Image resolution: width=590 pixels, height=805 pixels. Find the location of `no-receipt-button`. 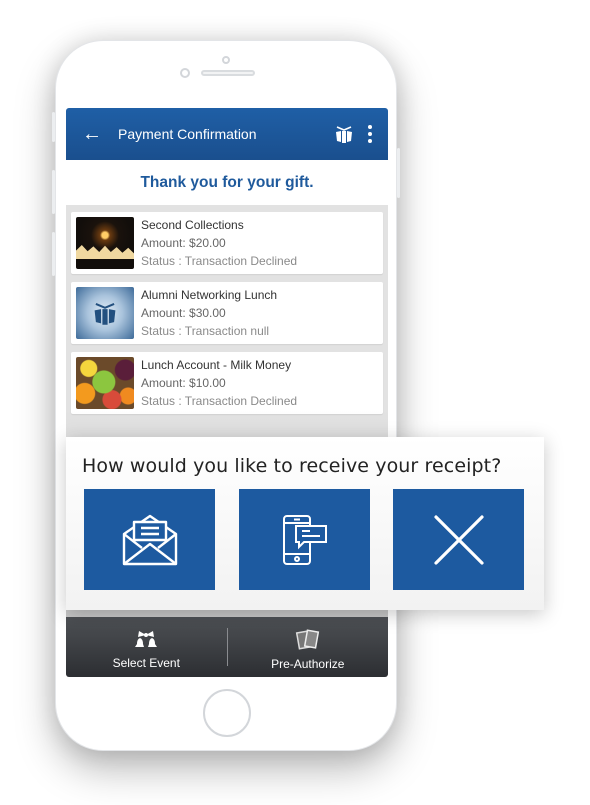

no-receipt-button is located at coordinates (458, 539).